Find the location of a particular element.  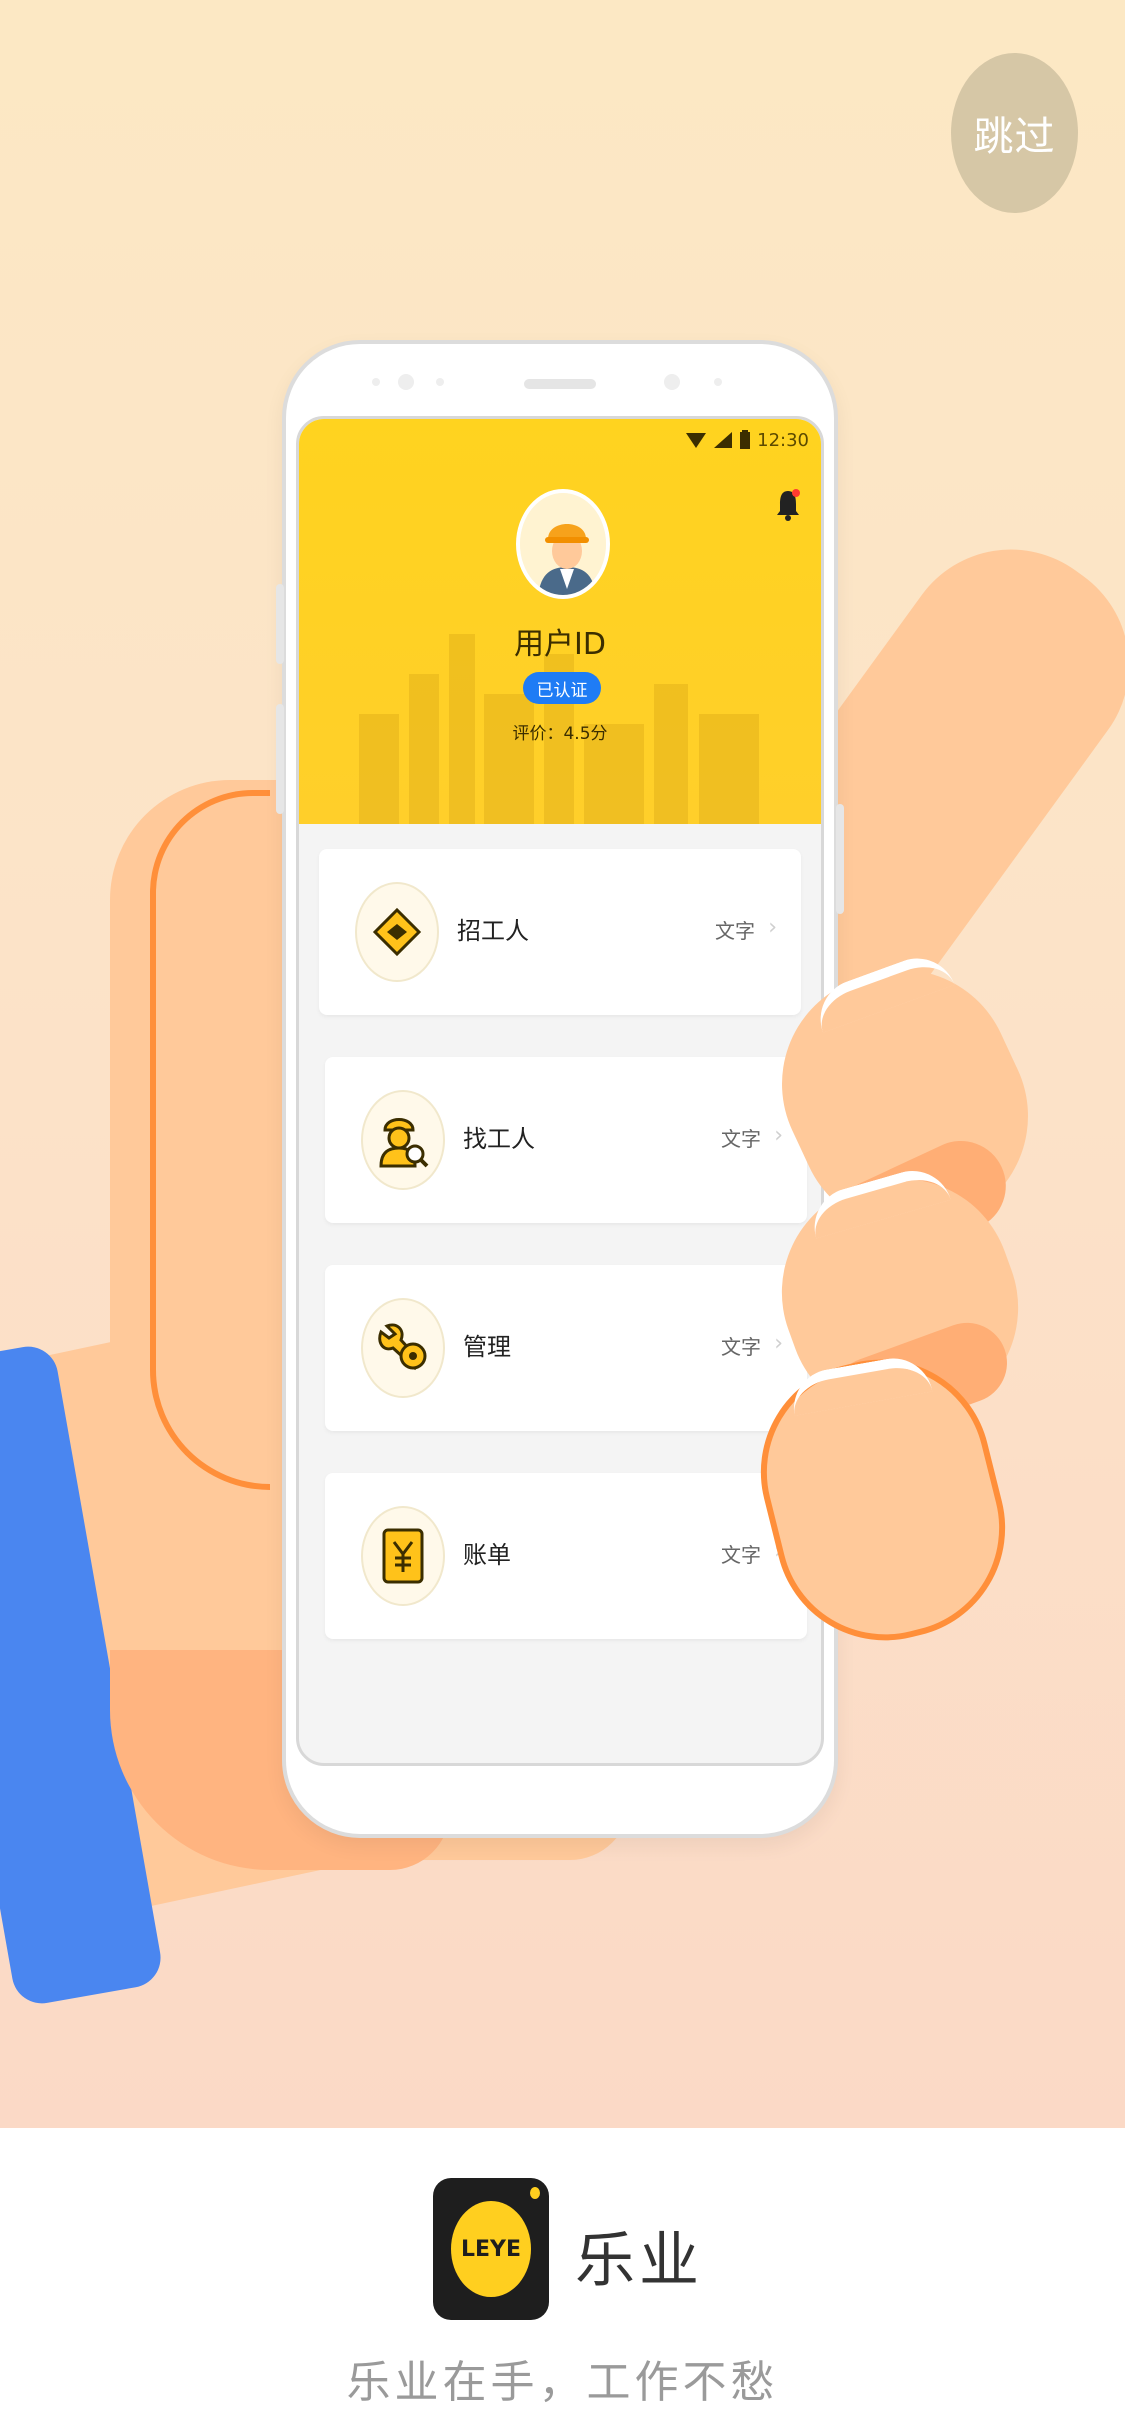

menu-label: 账单 is located at coordinates (487, 1555).